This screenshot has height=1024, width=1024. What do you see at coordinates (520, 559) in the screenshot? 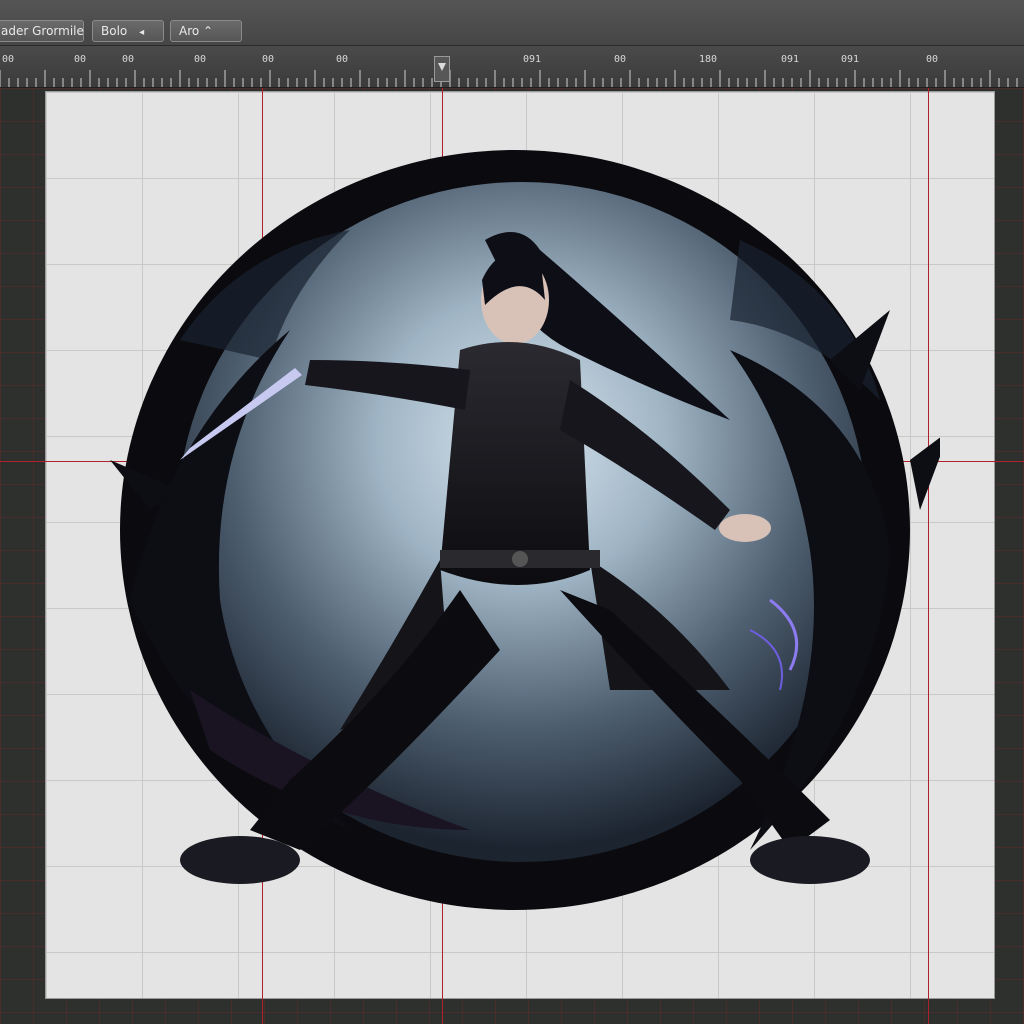
I see `belt-buckle` at bounding box center [520, 559].